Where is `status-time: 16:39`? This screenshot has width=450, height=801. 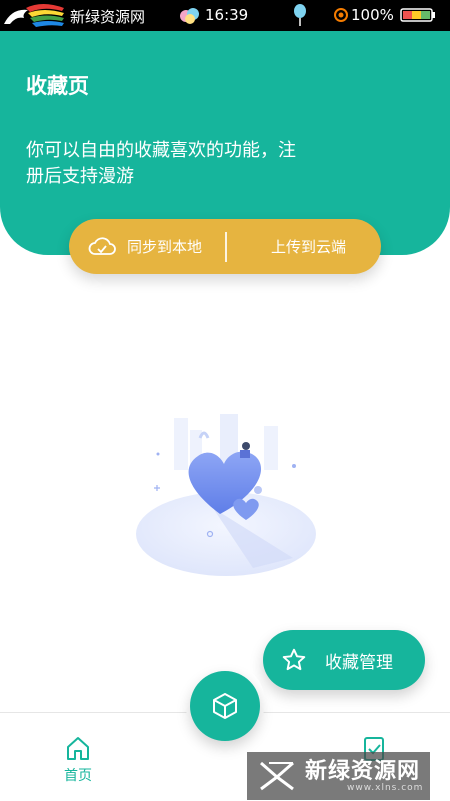
status-time: 16:39 is located at coordinates (227, 15).